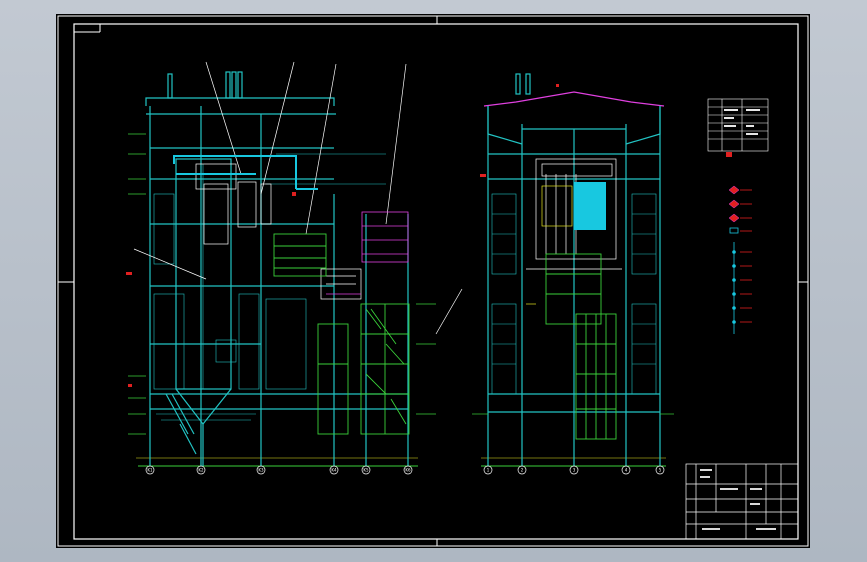 This screenshot has height=562, width=867. Describe the element at coordinates (366, 470) in the screenshot. I see `axis-label-k5: K5` at that location.